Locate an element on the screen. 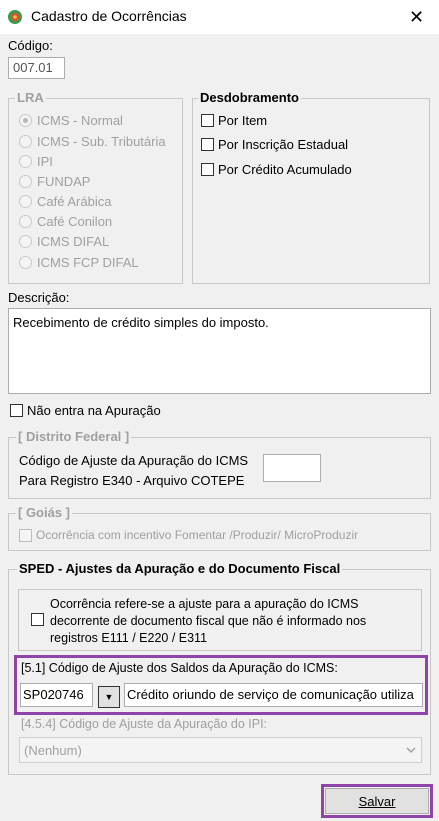 The height and width of the screenshot is (821, 439). checkbox-label: Não entra na Apuração is located at coordinates (94, 410).